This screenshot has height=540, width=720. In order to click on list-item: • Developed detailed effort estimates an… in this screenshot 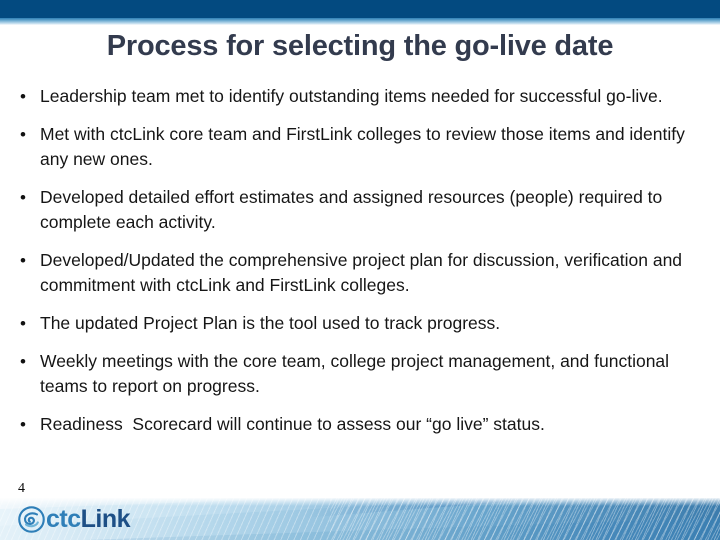, I will do `click(362, 210)`.